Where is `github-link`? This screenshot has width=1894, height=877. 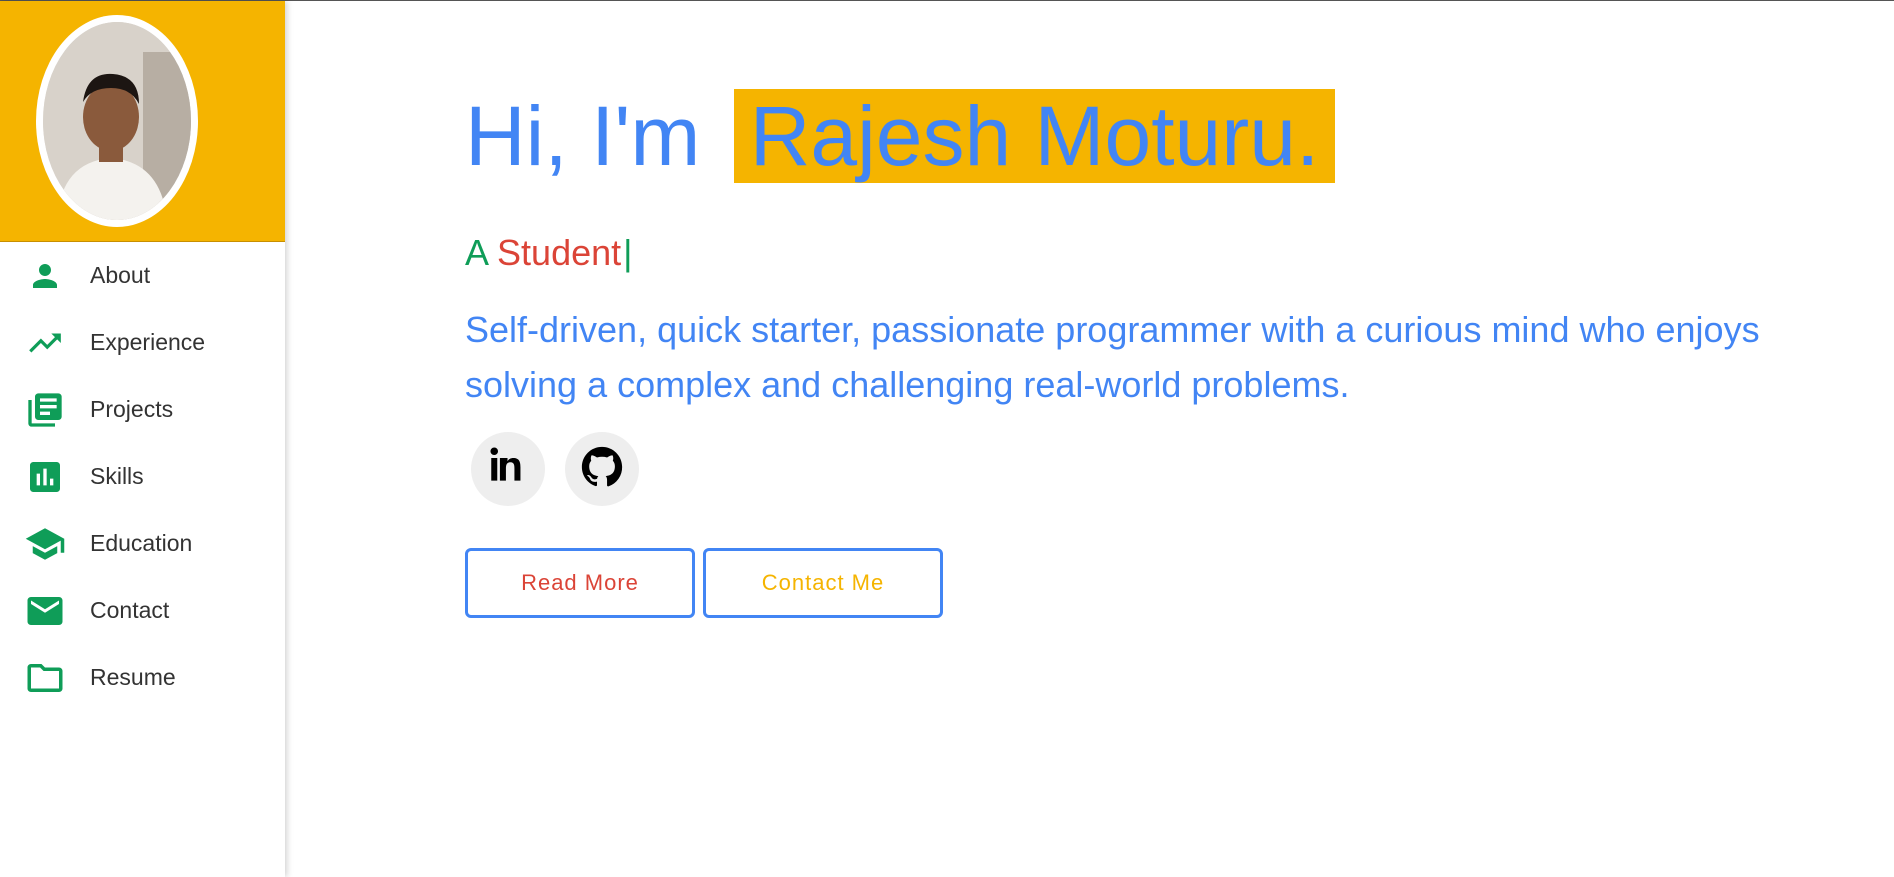 github-link is located at coordinates (602, 469).